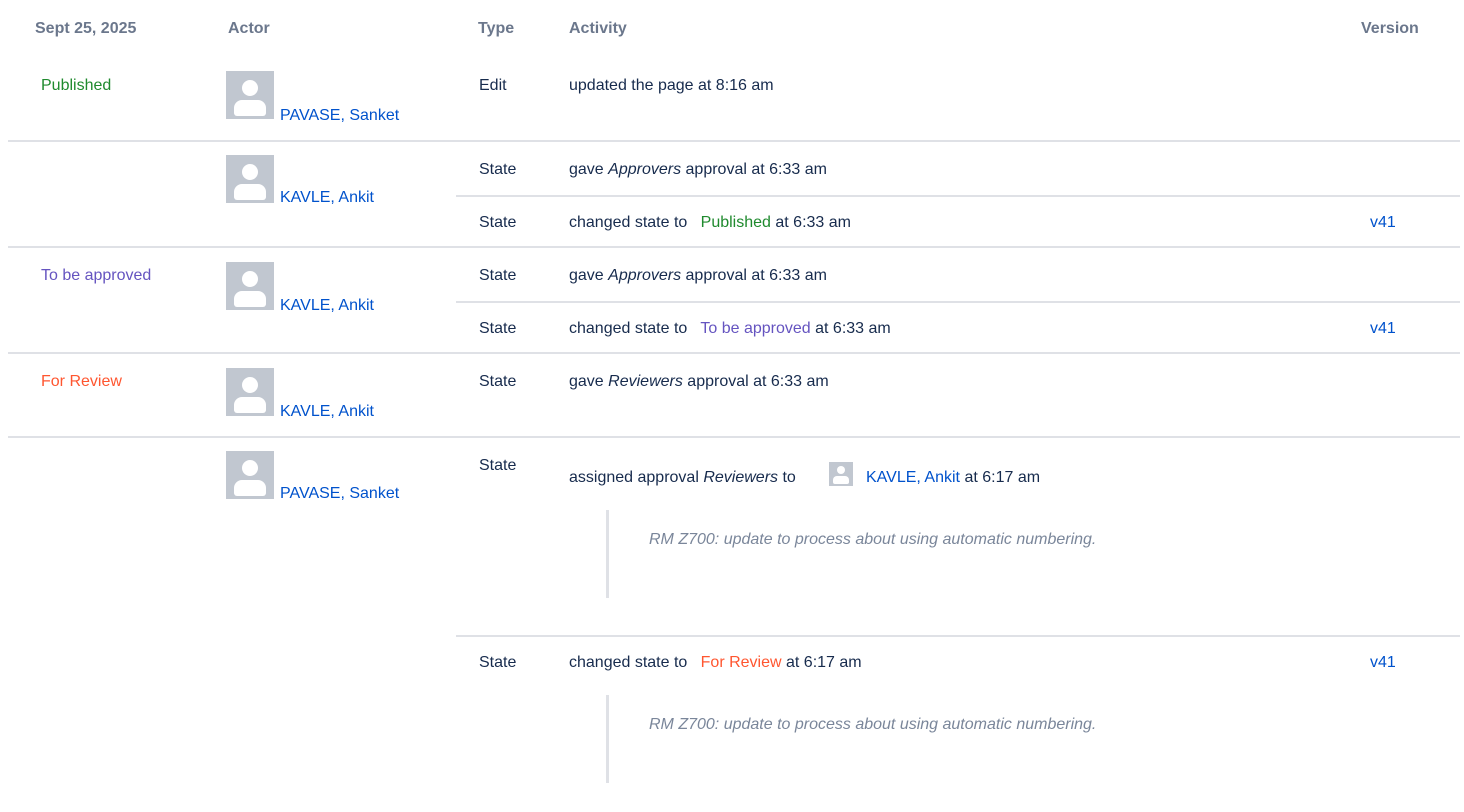 The image size is (1464, 812). What do you see at coordinates (682, 477) in the screenshot?
I see `activity-cell: assigned approval Reviewers to` at bounding box center [682, 477].